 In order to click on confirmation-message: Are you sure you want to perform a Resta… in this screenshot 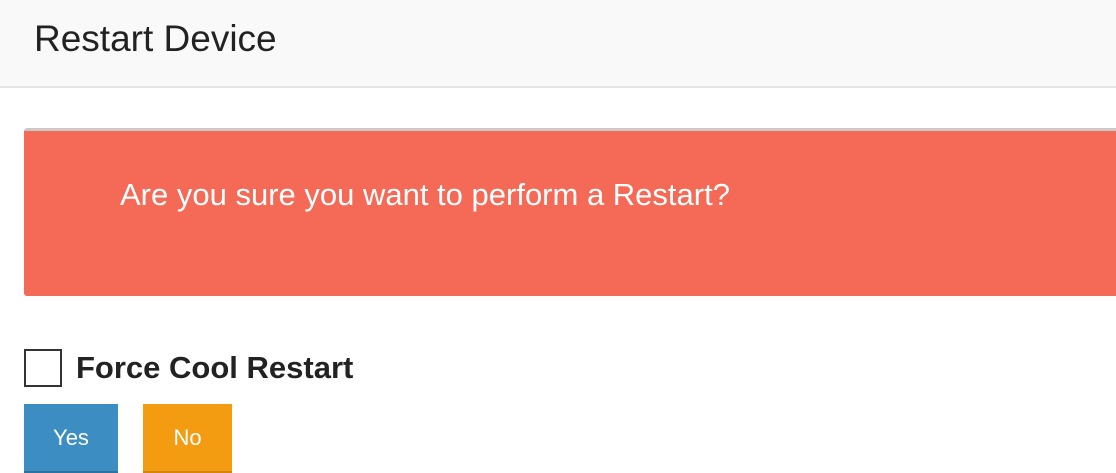, I will do `click(425, 194)`.